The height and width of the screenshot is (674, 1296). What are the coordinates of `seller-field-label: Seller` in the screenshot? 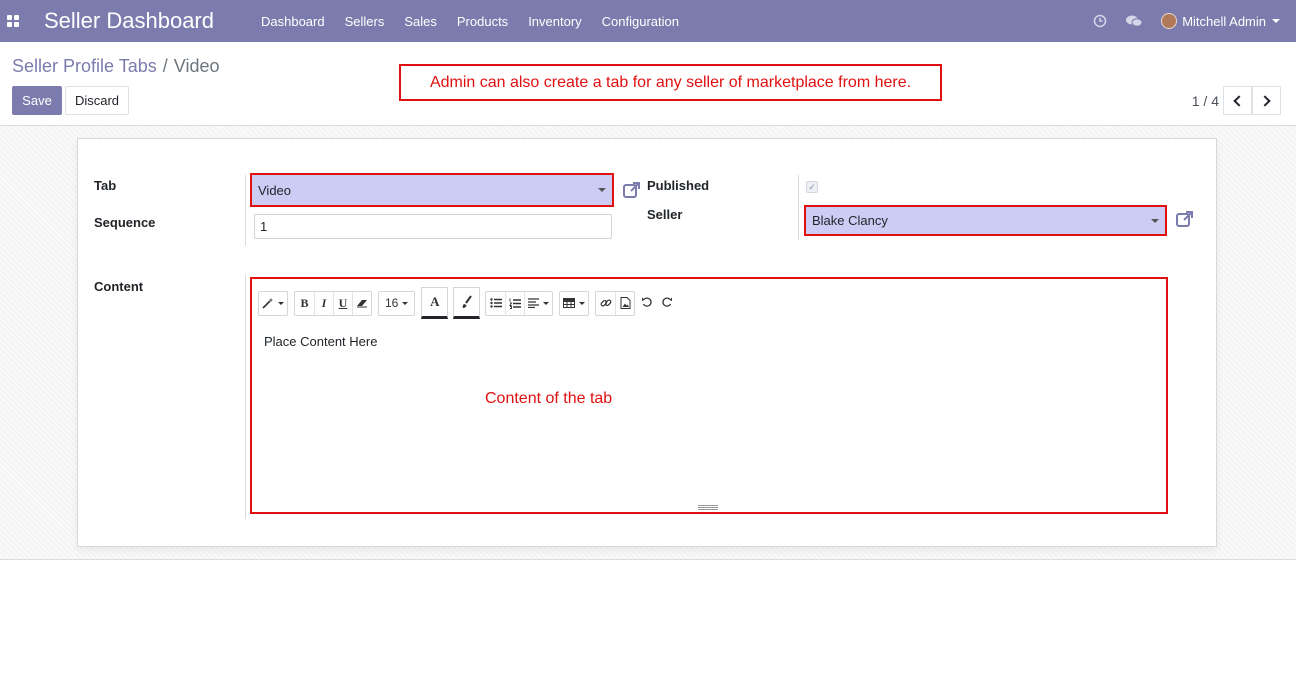 It's located at (665, 214).